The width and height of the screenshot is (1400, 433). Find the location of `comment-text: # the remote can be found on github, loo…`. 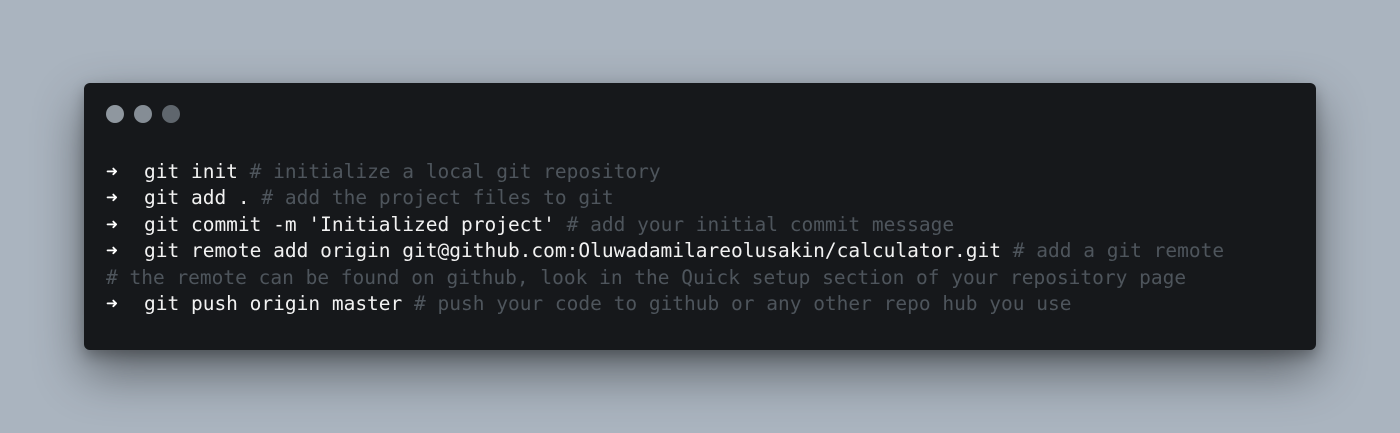

comment-text: # the remote can be found on github, loo… is located at coordinates (646, 277).